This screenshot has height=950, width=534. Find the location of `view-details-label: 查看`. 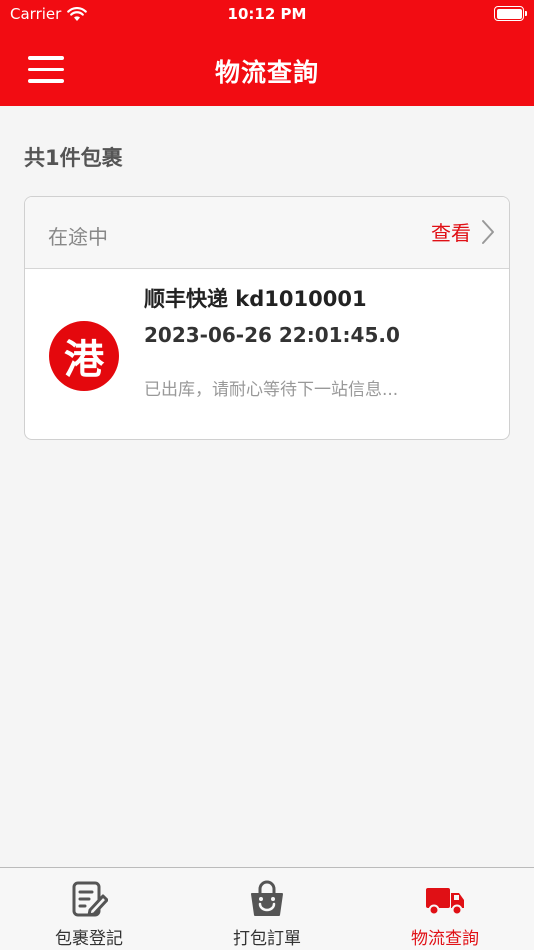

view-details-label: 查看 is located at coordinates (451, 233).